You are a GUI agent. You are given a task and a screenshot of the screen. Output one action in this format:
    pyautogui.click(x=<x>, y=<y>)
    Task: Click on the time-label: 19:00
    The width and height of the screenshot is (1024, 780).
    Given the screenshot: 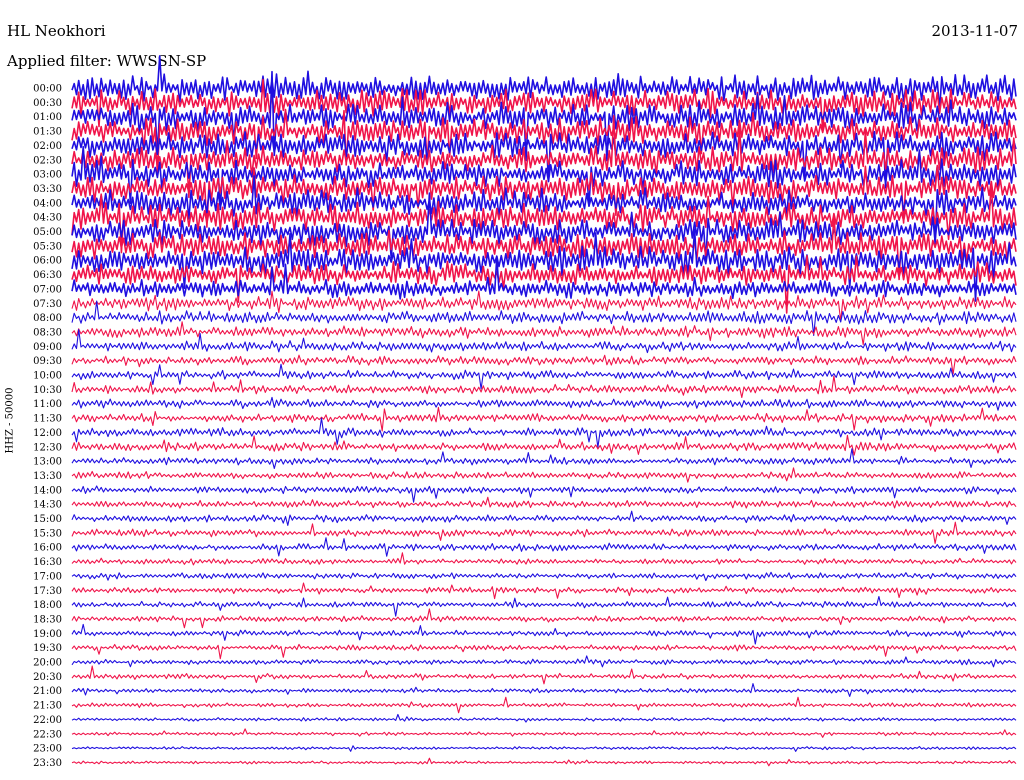 What is the action you would take?
    pyautogui.click(x=47, y=634)
    